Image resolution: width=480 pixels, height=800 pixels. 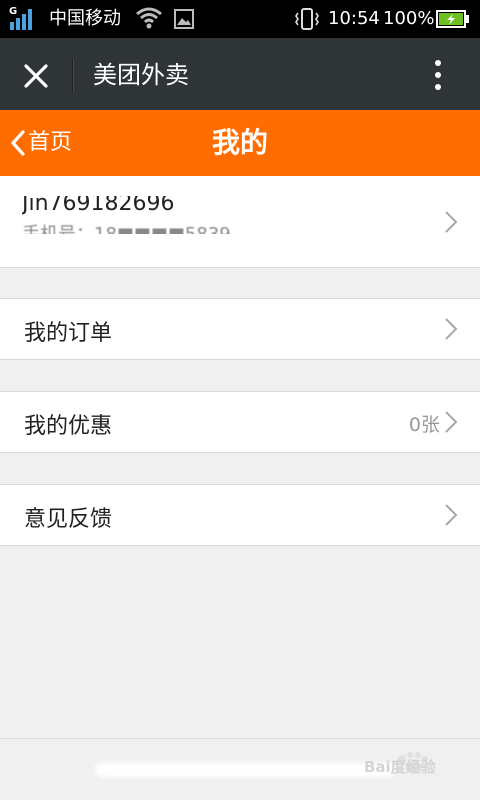 What do you see at coordinates (240, 222) in the screenshot?
I see `profile-row: Jin769182696 手机号：18■■■■5839` at bounding box center [240, 222].